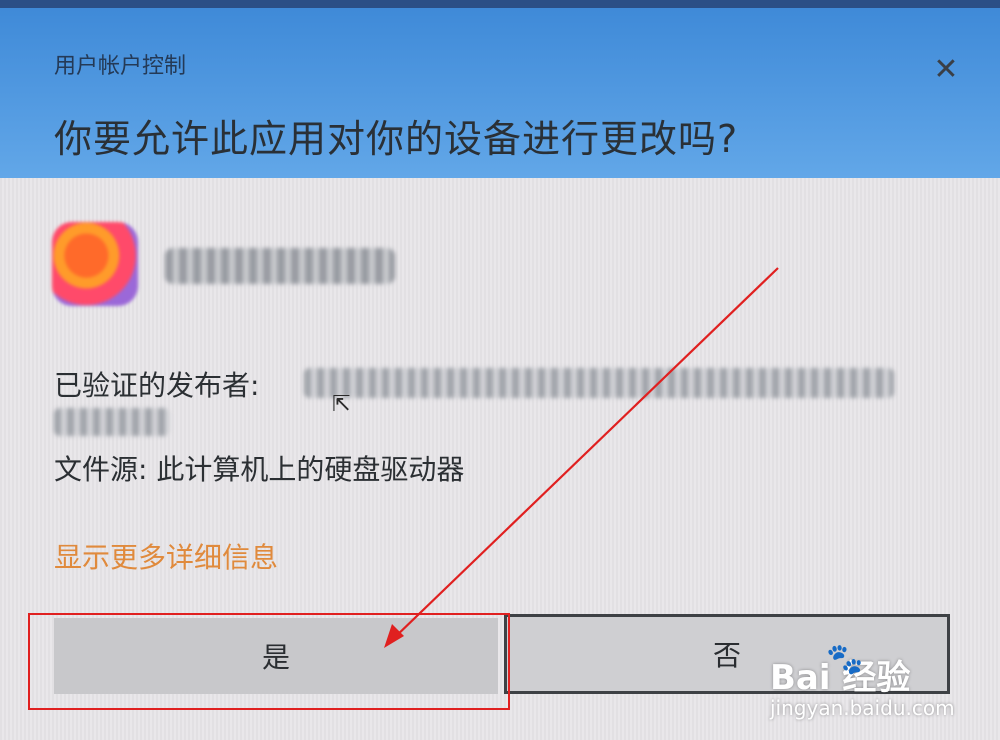 This screenshot has height=740, width=1000. I want to click on show-more-details-link: 显示更多详细信息, so click(166, 556).